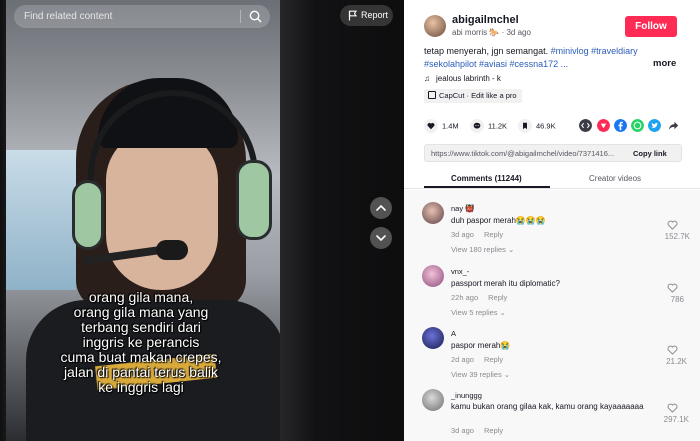  What do you see at coordinates (460, 271) in the screenshot?
I see `commenter-name: vnx_-` at bounding box center [460, 271].